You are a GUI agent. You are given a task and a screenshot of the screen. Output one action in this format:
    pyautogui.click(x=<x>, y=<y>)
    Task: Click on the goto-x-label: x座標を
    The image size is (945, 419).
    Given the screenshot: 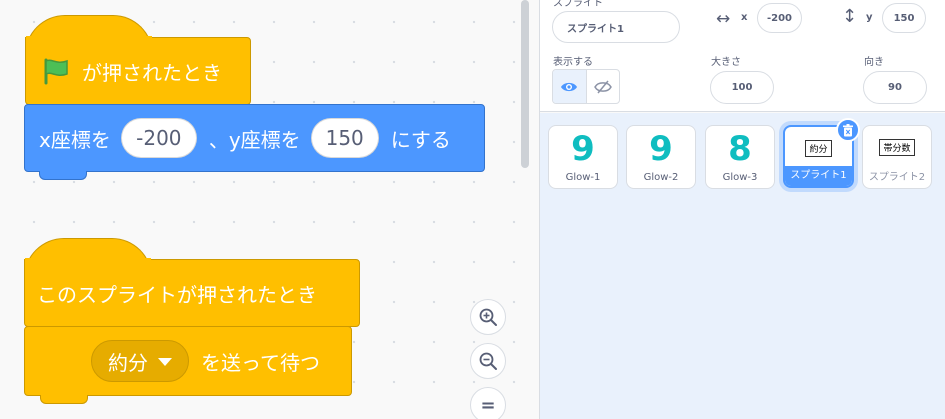 What is the action you would take?
    pyautogui.click(x=75, y=139)
    